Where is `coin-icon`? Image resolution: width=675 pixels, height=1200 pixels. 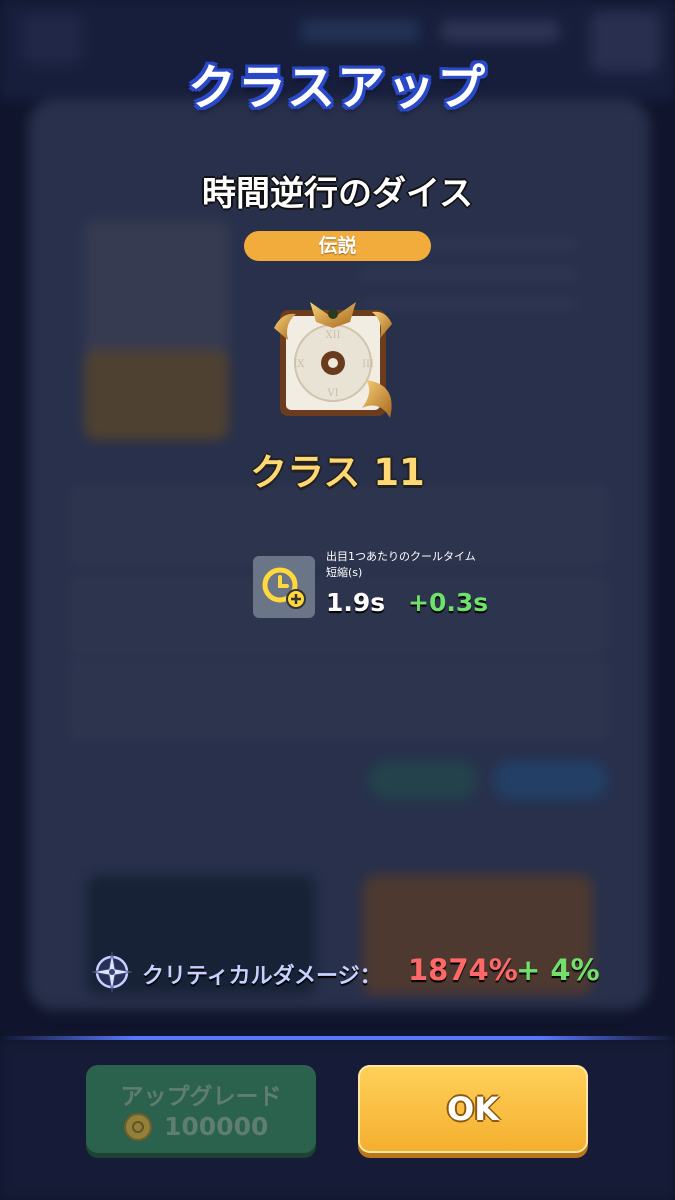 coin-icon is located at coordinates (138, 1127).